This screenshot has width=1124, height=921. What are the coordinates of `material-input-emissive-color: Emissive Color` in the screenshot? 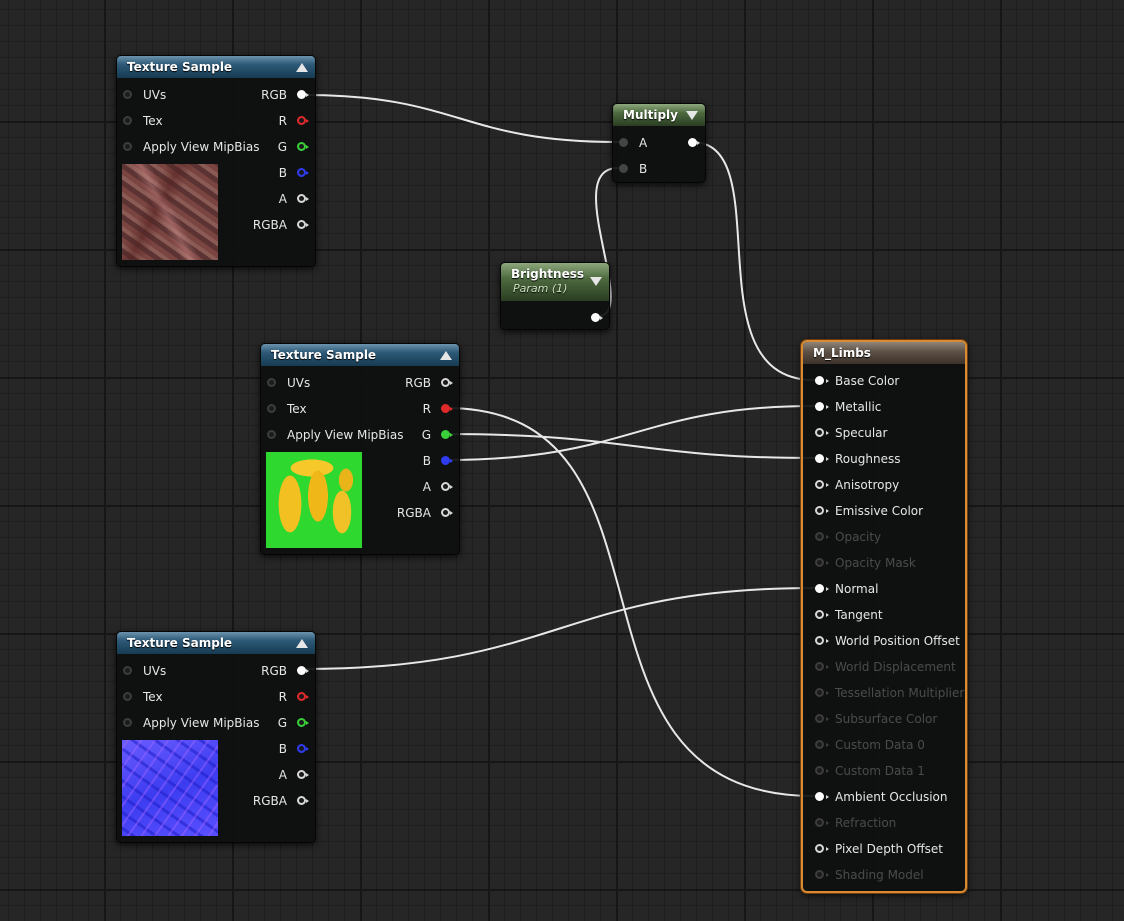 It's located at (884, 511).